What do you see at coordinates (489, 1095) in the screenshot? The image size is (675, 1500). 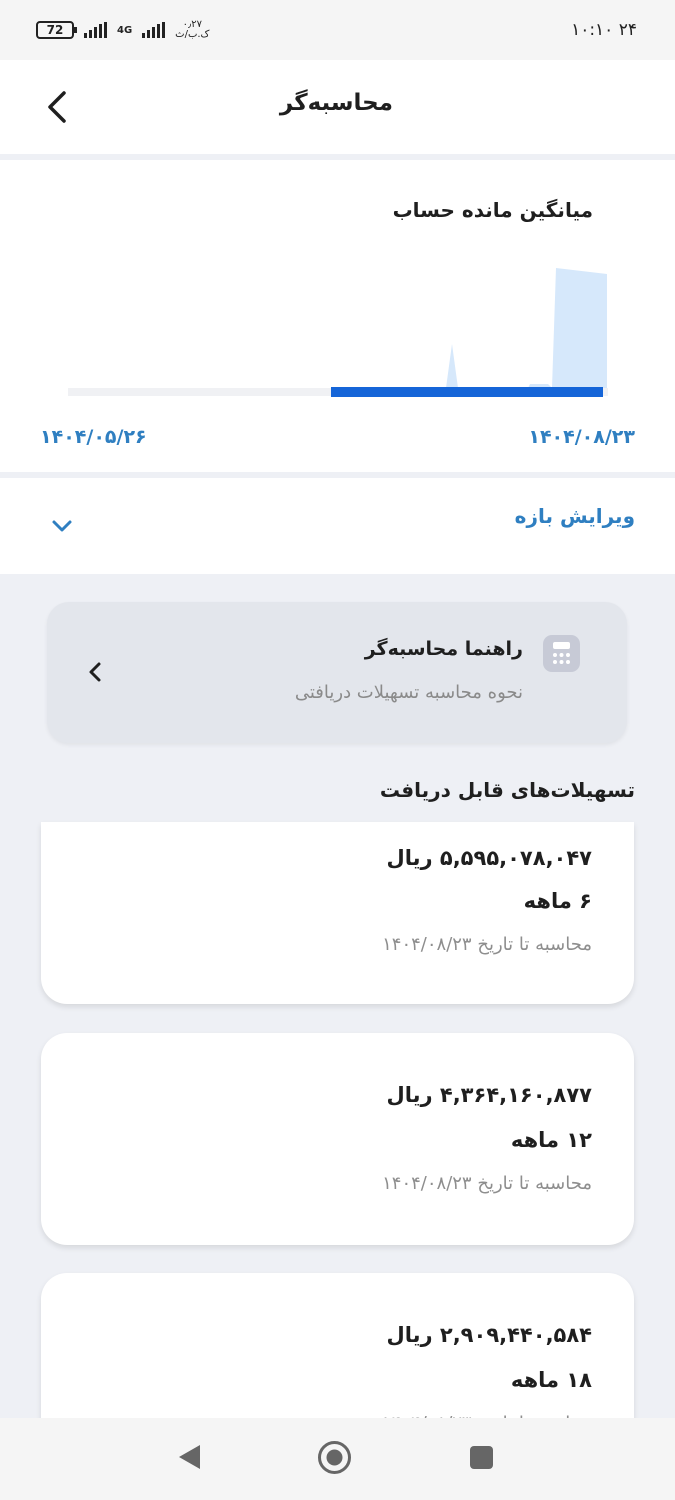 I see `loan-amount: ۴,۳۶۴,۱۶۰,۸۷۷ ریال` at bounding box center [489, 1095].